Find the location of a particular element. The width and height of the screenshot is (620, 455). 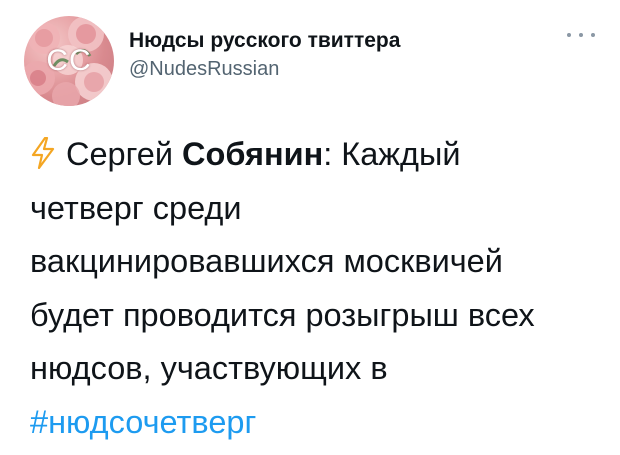

tweet-text-span: : Каждый is located at coordinates (392, 154).